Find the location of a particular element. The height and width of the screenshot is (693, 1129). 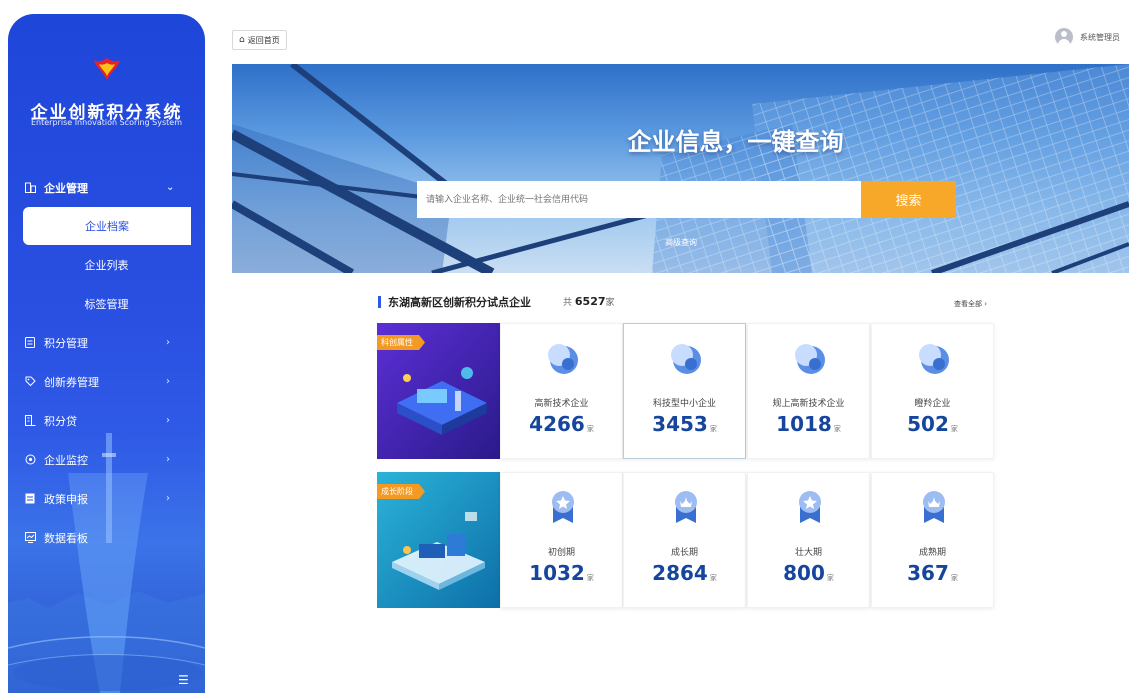

menu-label: 积分管理 is located at coordinates (66, 343).